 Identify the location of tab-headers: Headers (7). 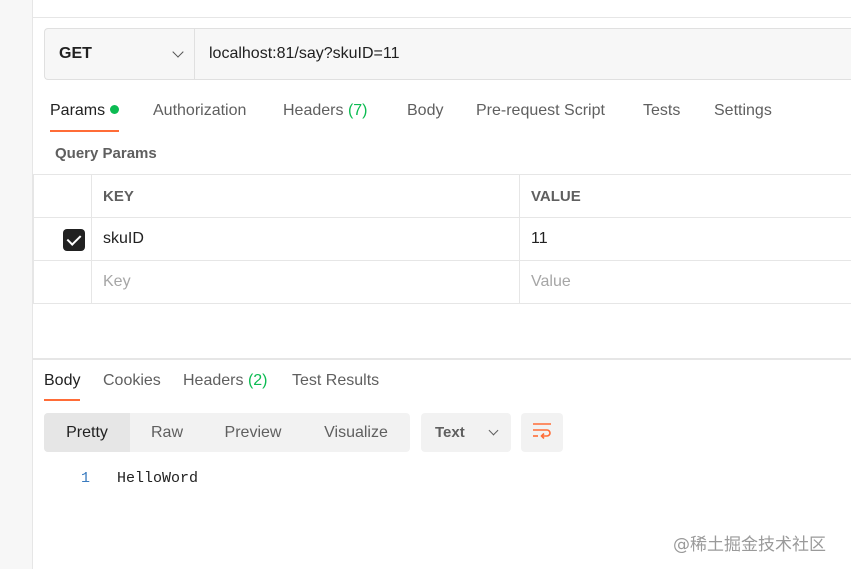
(325, 112).